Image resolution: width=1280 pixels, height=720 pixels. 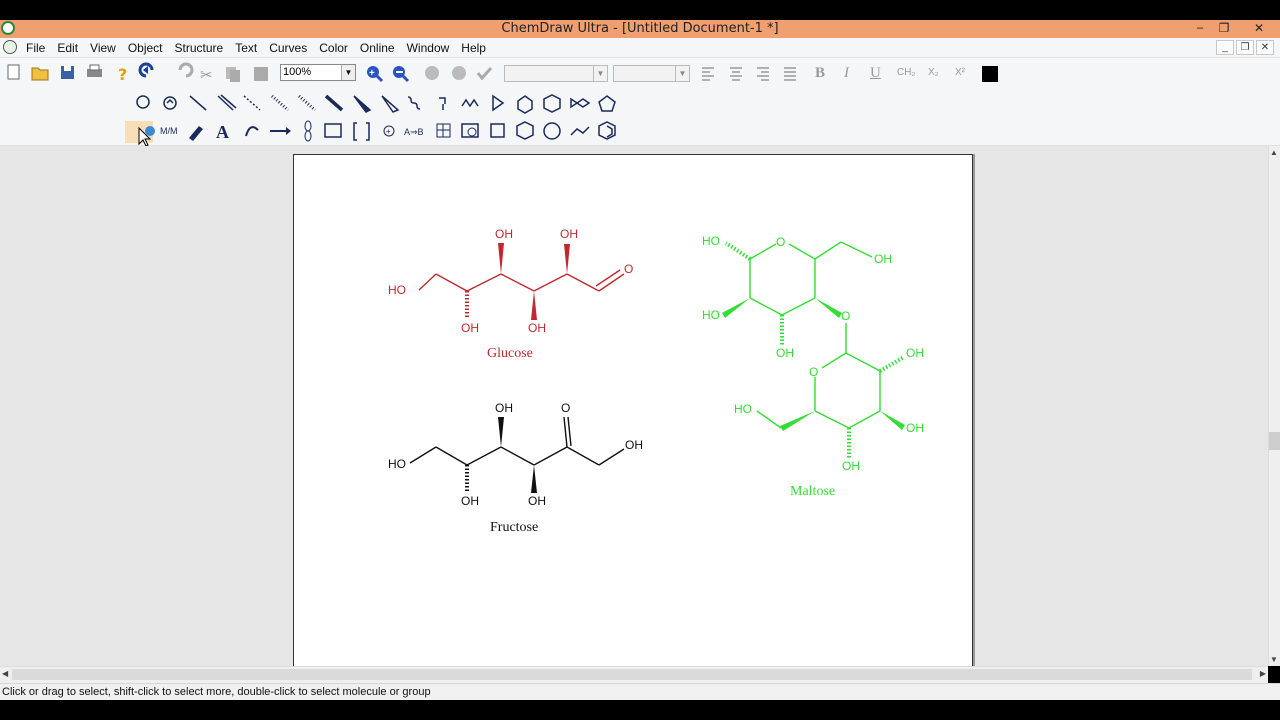 What do you see at coordinates (389, 131) in the screenshot?
I see `chemical-symbols-icon: +` at bounding box center [389, 131].